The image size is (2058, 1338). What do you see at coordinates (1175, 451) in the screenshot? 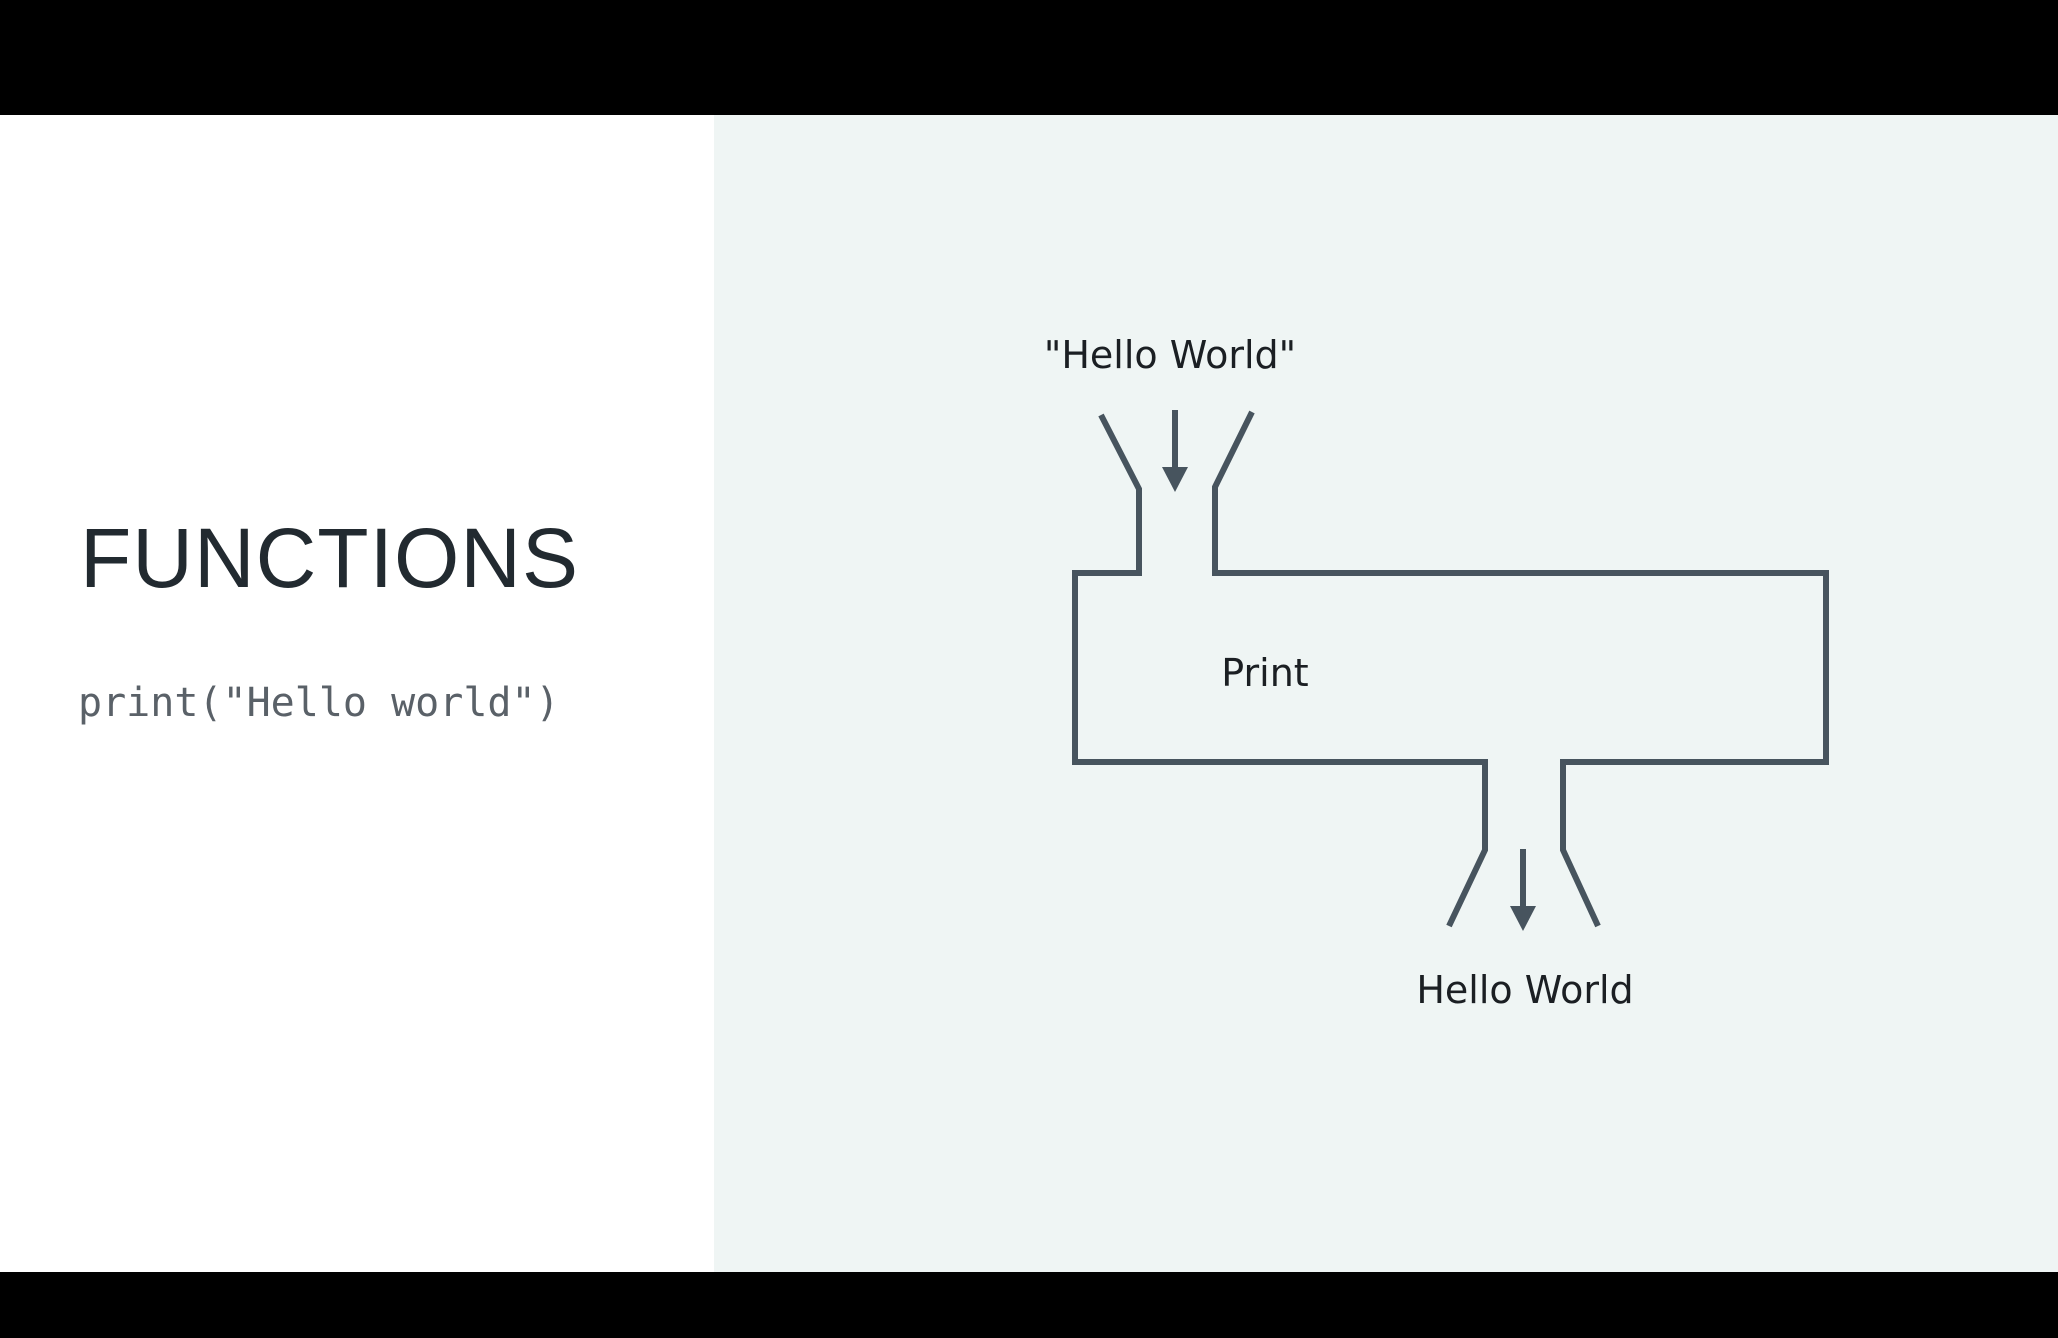
I see `input-arrow-icon` at bounding box center [1175, 451].